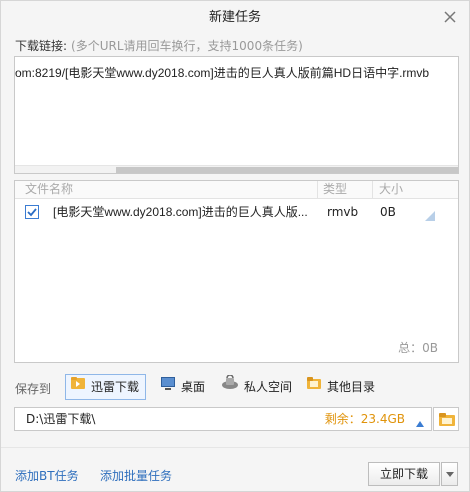 This screenshot has height=492, width=470. I want to click on browse-folder-button, so click(446, 419).